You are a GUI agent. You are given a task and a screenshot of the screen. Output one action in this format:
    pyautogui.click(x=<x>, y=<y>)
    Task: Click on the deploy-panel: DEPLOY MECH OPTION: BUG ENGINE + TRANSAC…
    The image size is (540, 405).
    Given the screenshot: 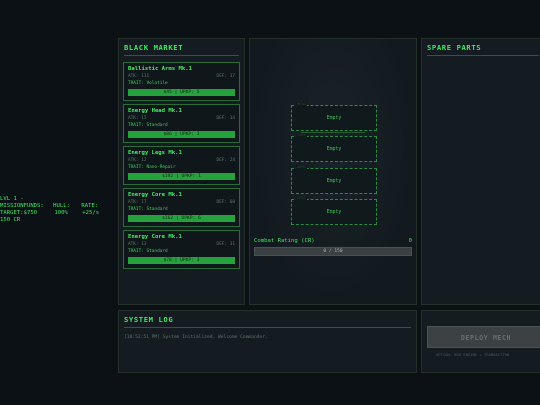 What is the action you would take?
    pyautogui.click(x=480, y=341)
    